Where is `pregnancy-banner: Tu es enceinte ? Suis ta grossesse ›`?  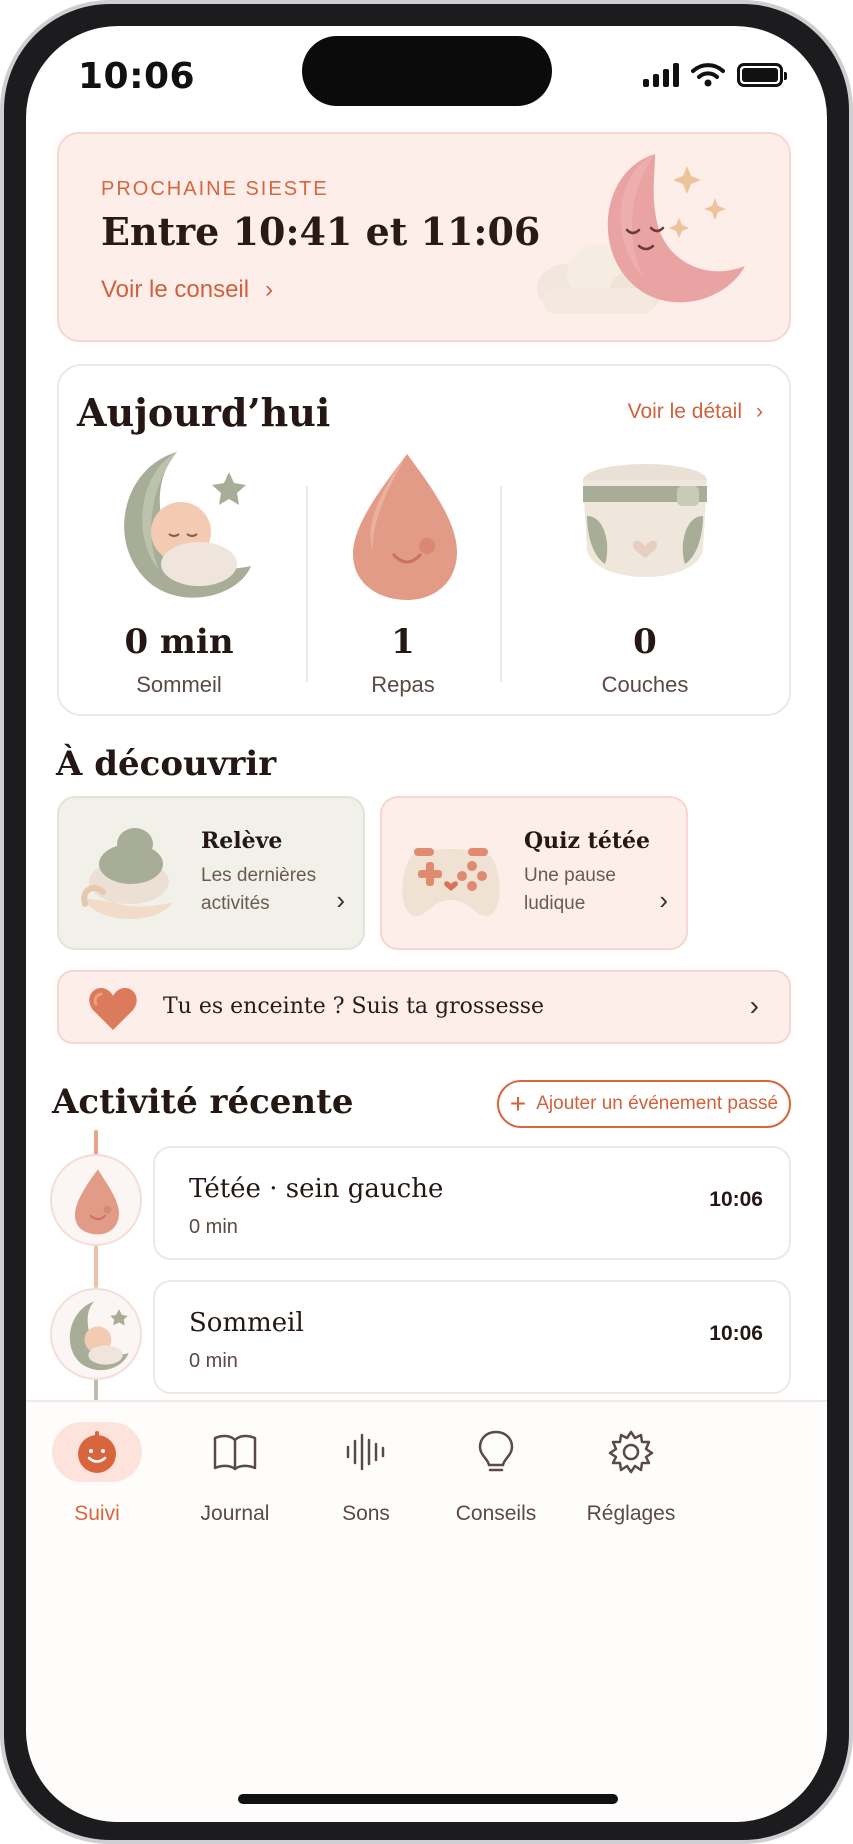 pregnancy-banner: Tu es enceinte ? Suis ta grossesse › is located at coordinates (424, 1007).